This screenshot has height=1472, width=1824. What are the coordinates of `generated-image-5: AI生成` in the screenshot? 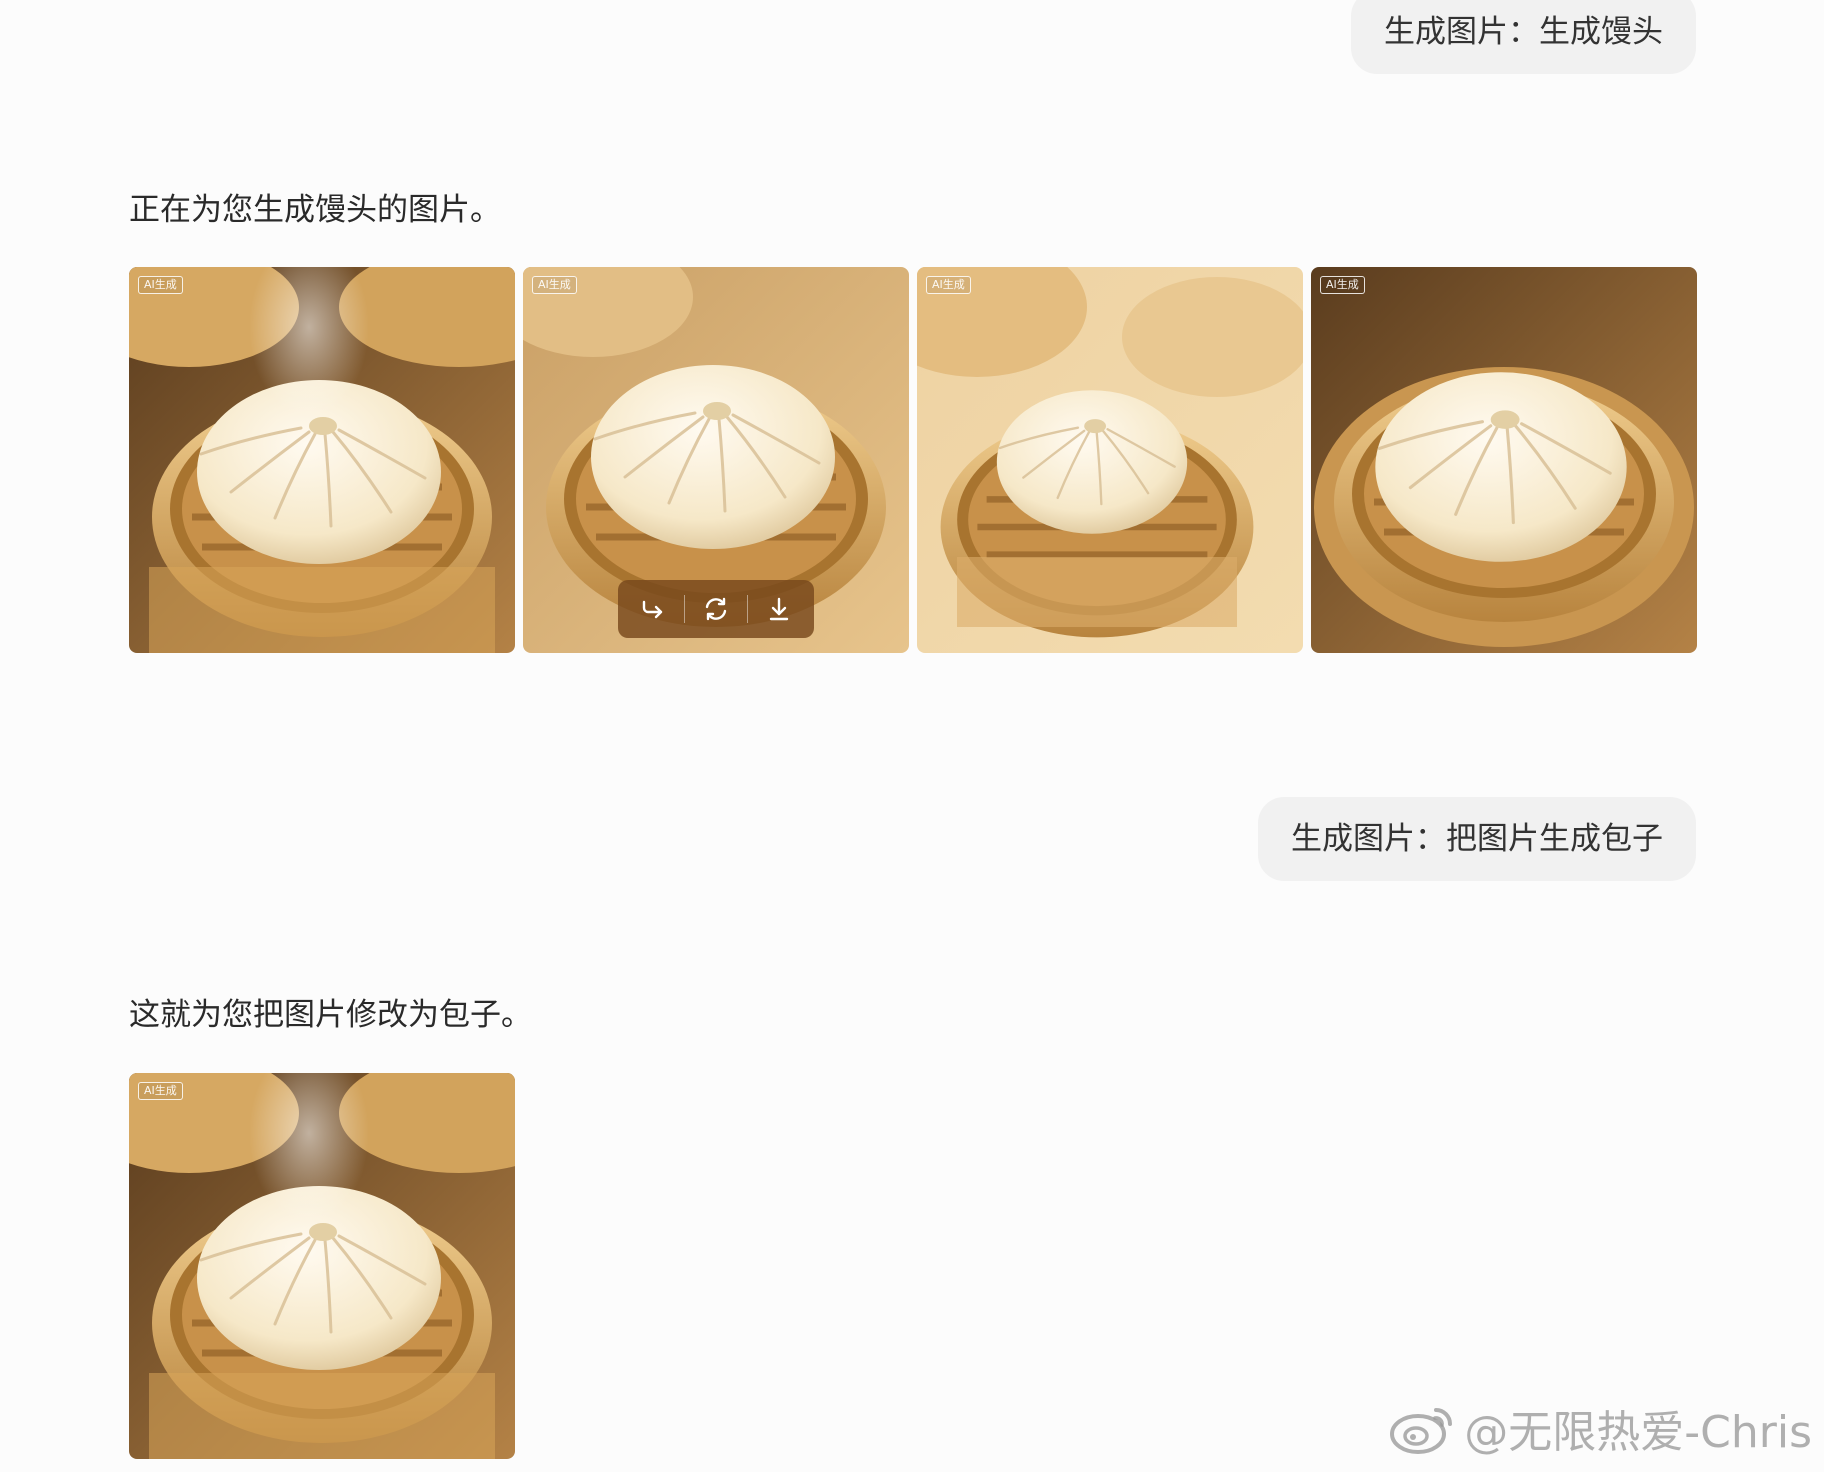 It's located at (322, 1266).